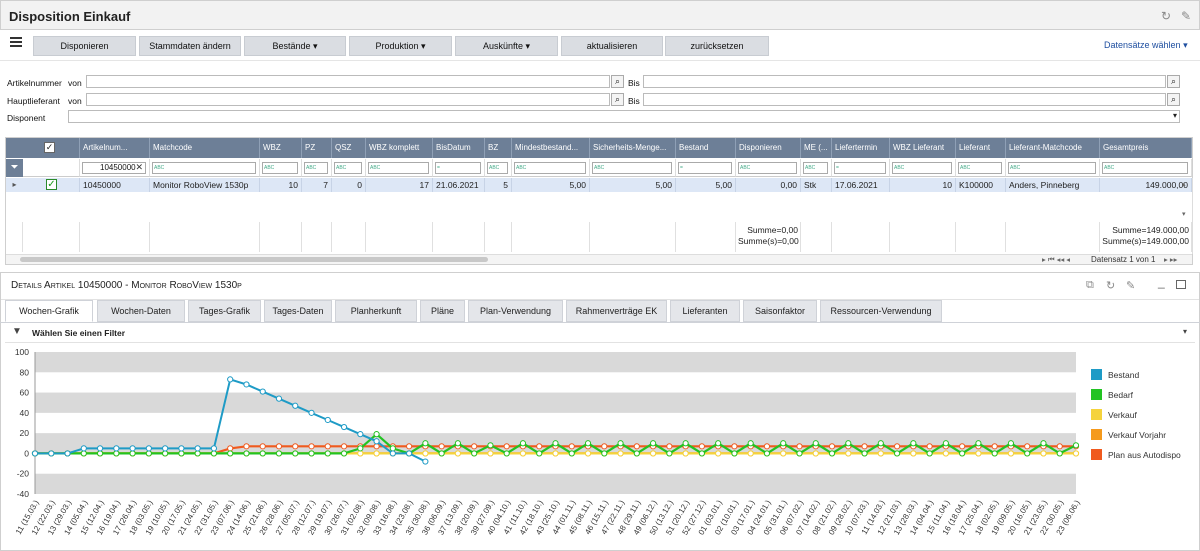  Describe the element at coordinates (349, 185) in the screenshot. I see `table-cell: 0` at that location.